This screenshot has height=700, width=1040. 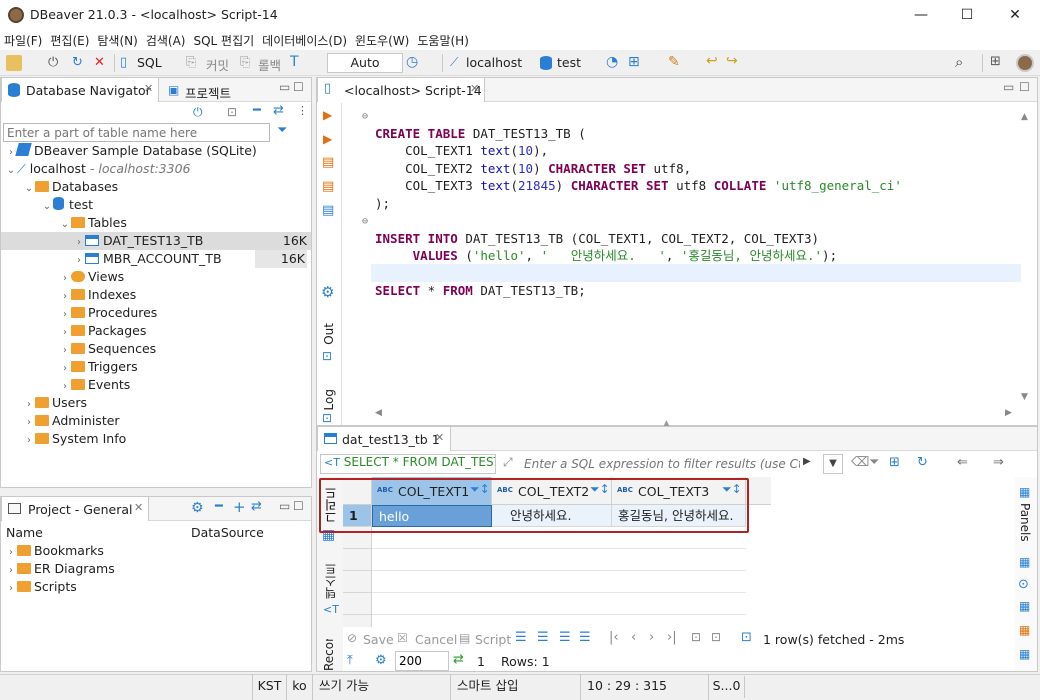 I want to click on er-icon: ⊞, so click(x=634, y=62).